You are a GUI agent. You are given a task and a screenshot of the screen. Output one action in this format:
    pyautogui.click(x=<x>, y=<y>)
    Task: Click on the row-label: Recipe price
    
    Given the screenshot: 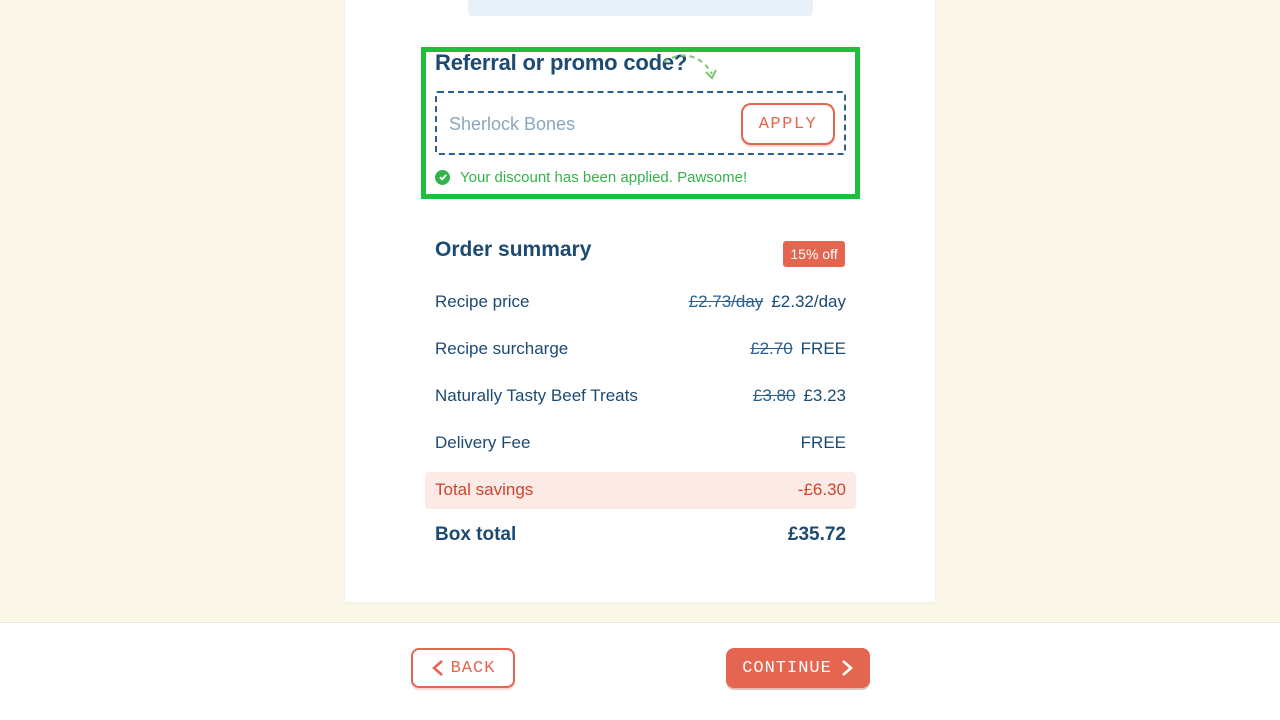 What is the action you would take?
    pyautogui.click(x=482, y=301)
    